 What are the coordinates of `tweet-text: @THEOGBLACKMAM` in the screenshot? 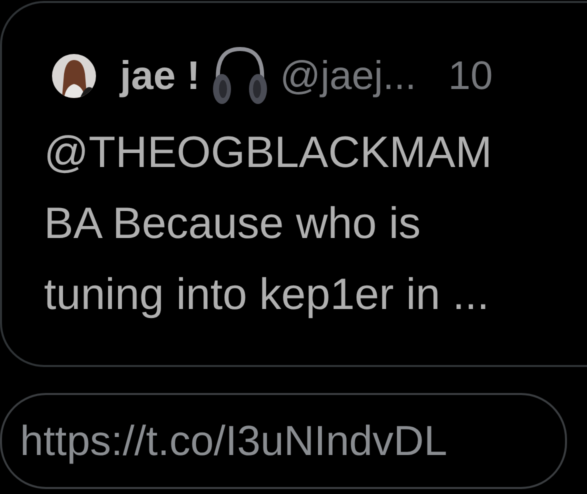 It's located at (269, 153).